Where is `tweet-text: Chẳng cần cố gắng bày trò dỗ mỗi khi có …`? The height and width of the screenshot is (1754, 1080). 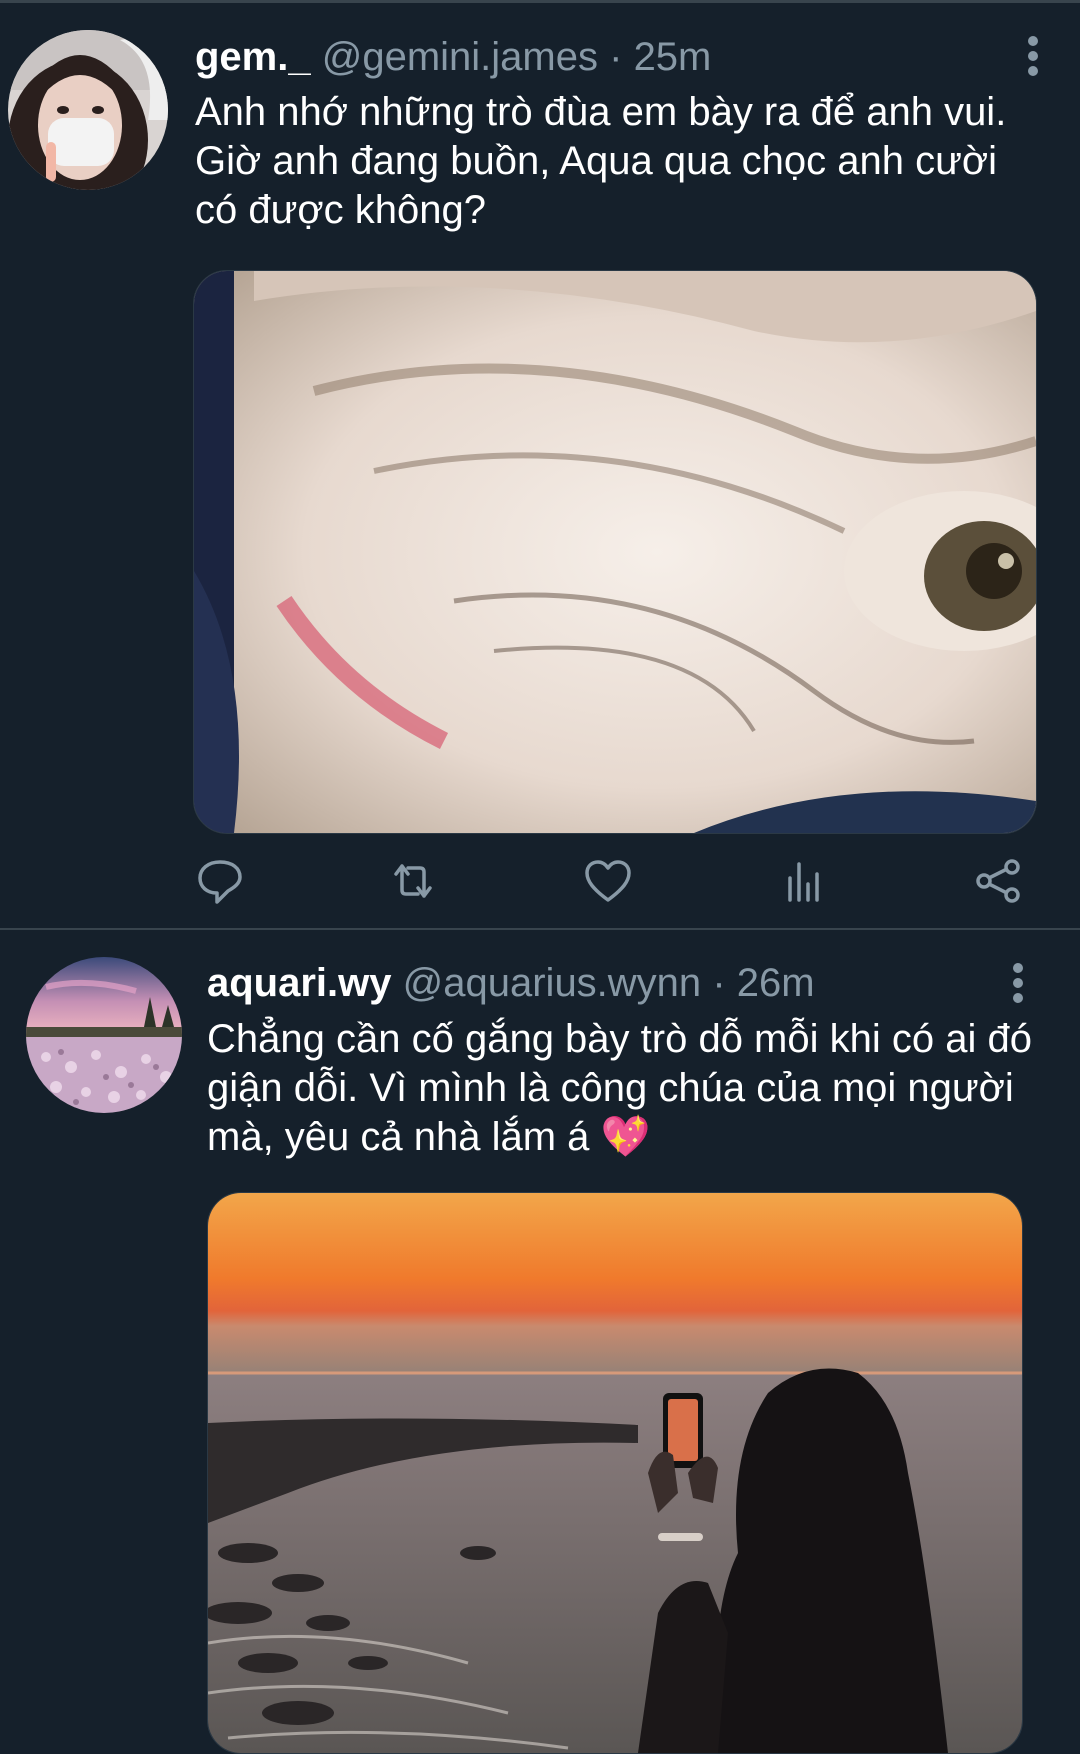 tweet-text: Chẳng cần cố gắng bày trò dỗ mỗi khi có … is located at coordinates (619, 1088).